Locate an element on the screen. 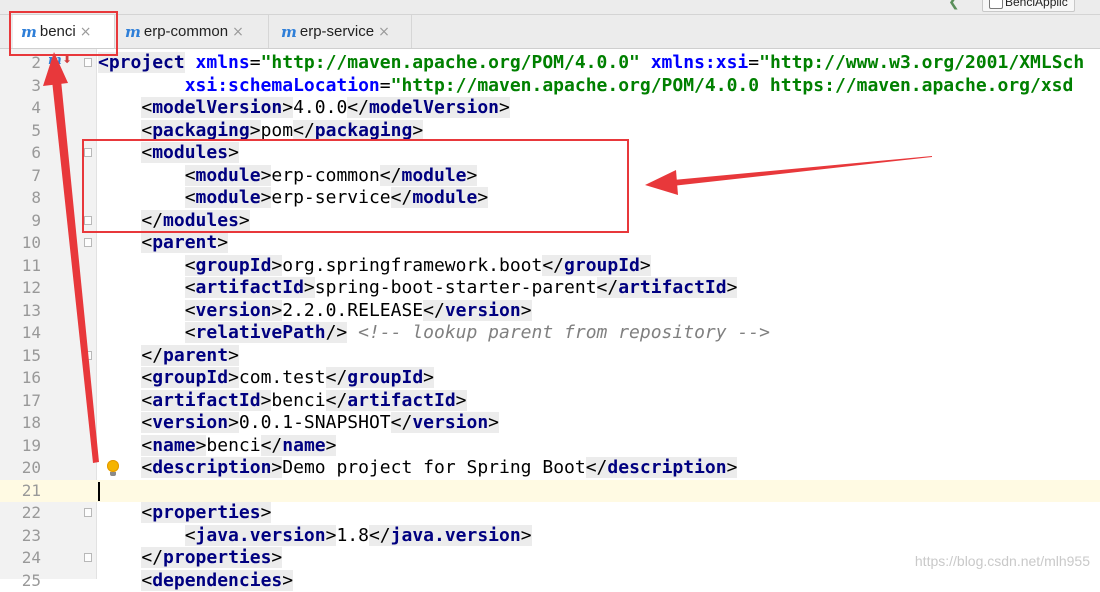 This screenshot has width=1100, height=592. current-code-line: 21 is located at coordinates (550, 491).